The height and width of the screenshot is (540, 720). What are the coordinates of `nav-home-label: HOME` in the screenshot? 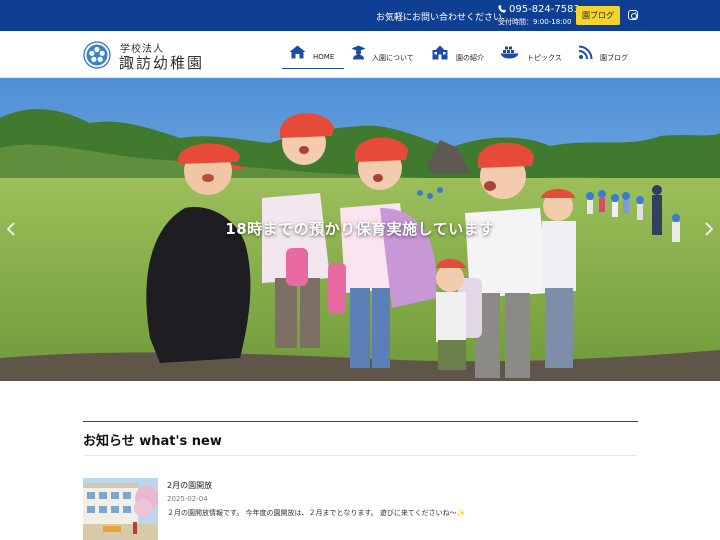 It's located at (324, 57).